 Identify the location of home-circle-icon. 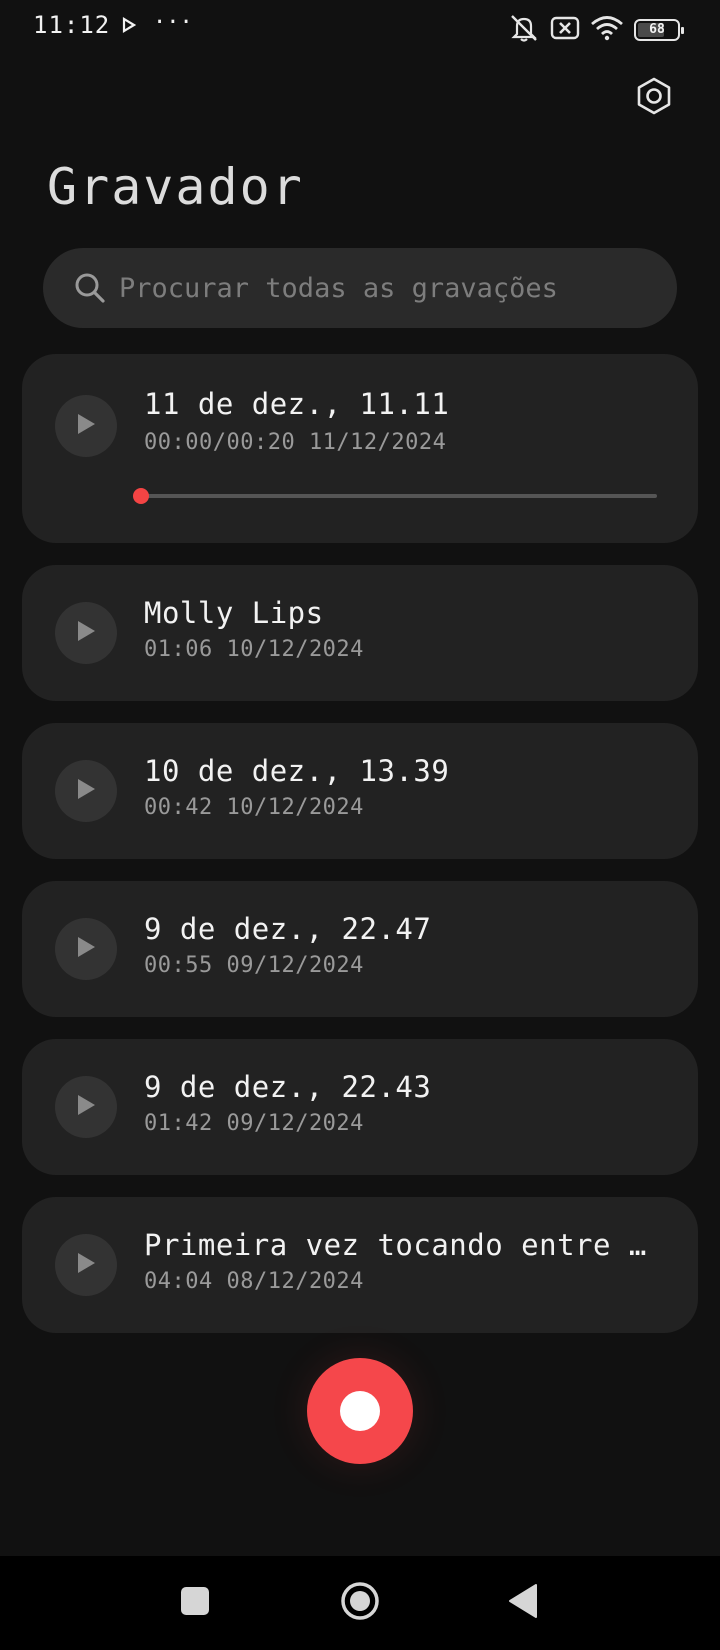
(360, 1603).